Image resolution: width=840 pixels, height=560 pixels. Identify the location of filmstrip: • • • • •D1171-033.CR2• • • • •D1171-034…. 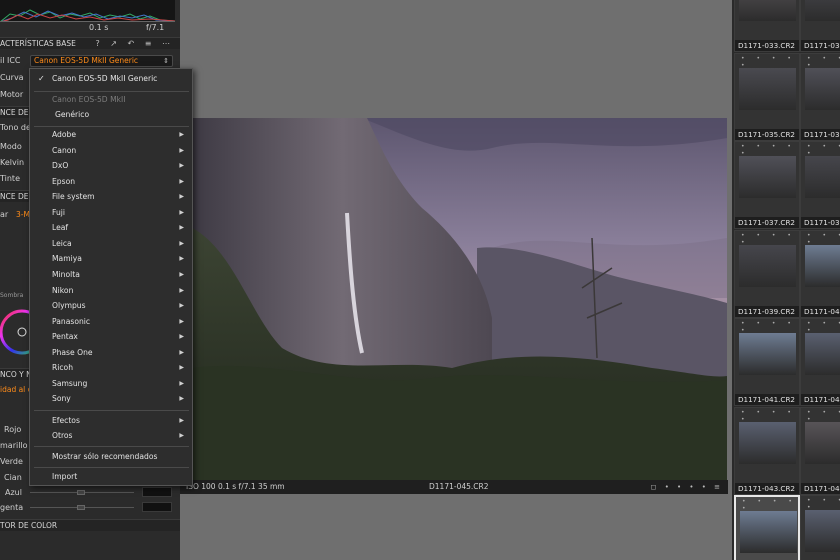
(786, 280).